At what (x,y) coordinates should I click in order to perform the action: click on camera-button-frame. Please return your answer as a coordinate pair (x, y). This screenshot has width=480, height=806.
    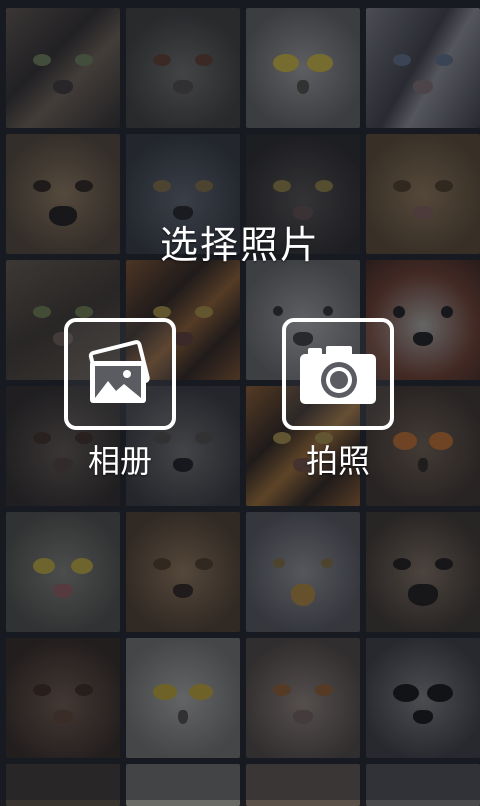
    Looking at the image, I should click on (338, 374).